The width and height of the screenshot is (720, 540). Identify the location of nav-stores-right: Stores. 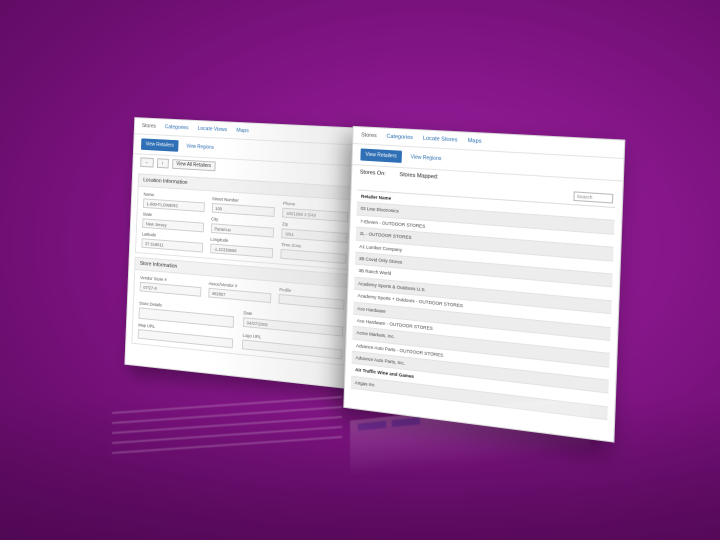
(369, 135).